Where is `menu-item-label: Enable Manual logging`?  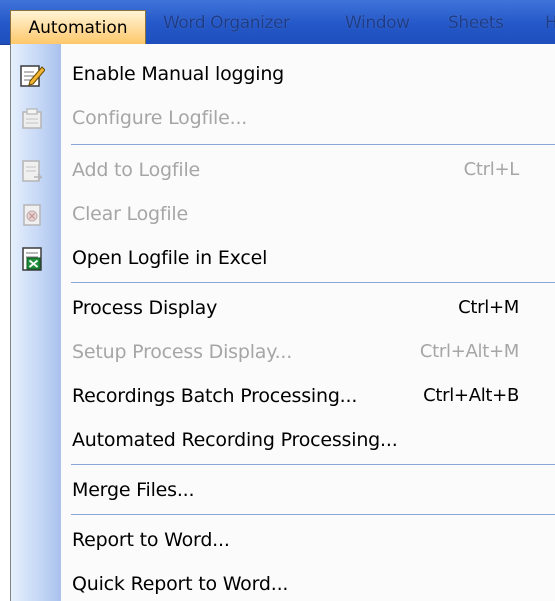 menu-item-label: Enable Manual logging is located at coordinates (178, 74).